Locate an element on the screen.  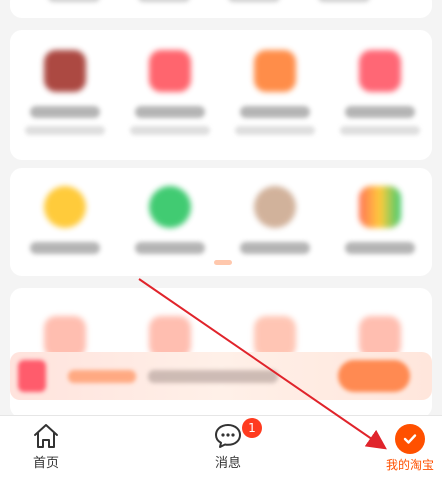
tab-my-taobao: 我的淘宝 is located at coordinates (406, 447).